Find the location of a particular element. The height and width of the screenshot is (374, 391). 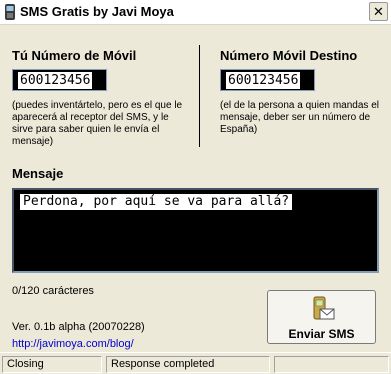

message-label: Mensaje is located at coordinates (38, 173).